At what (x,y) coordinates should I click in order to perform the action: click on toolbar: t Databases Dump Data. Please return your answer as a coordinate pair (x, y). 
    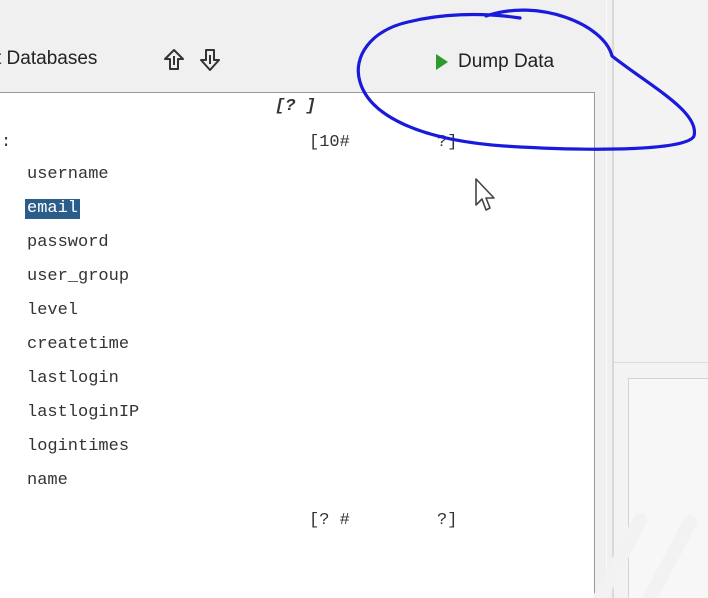
    Looking at the image, I should click on (306, 46).